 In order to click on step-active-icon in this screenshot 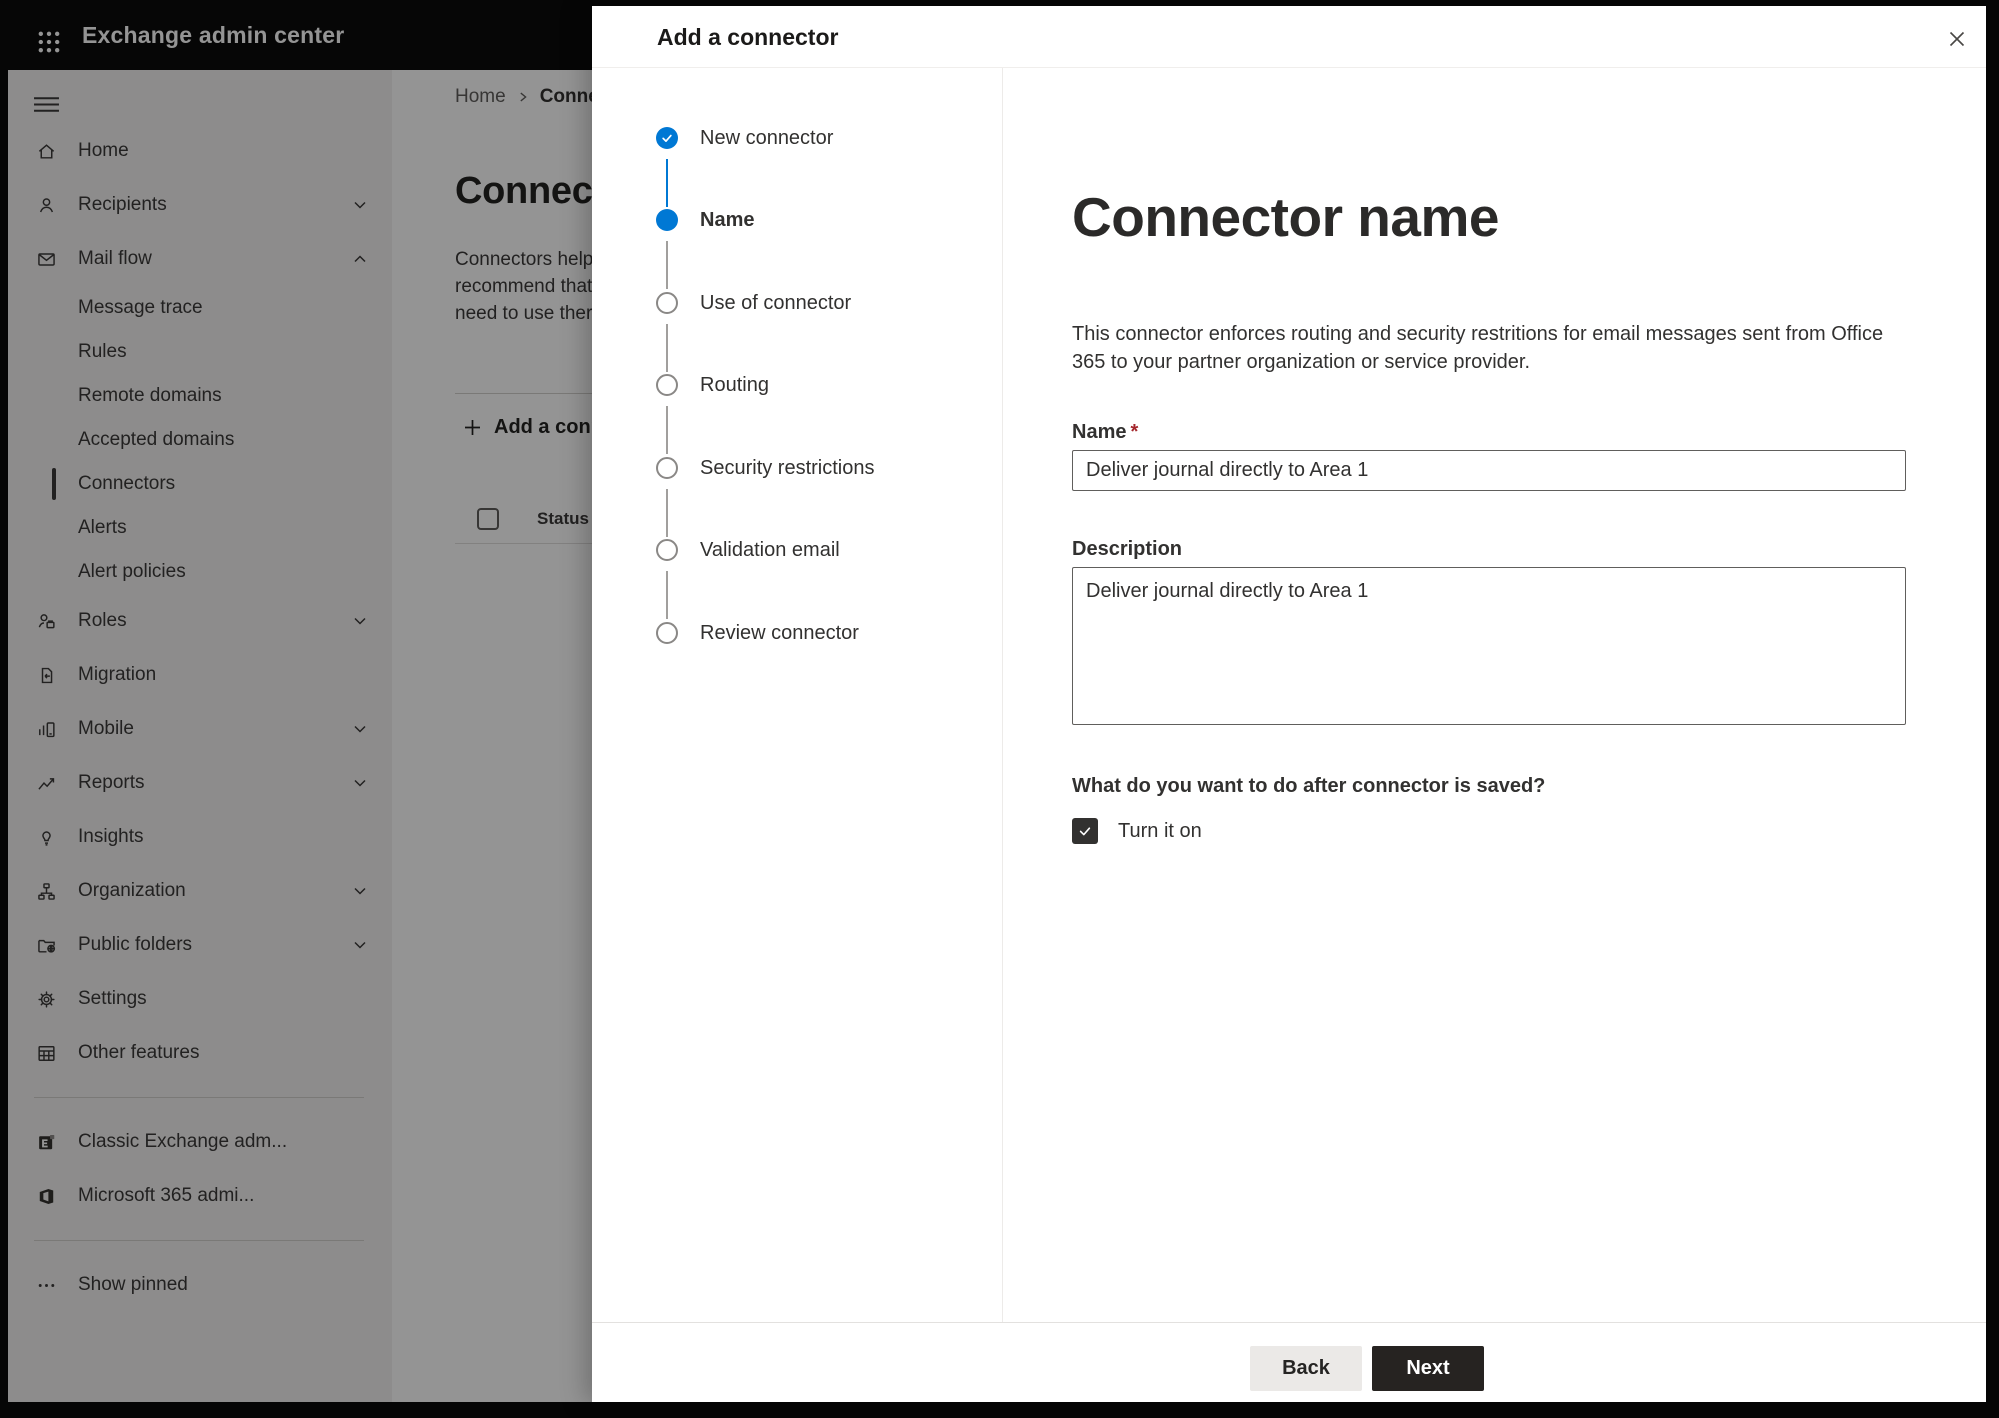, I will do `click(667, 220)`.